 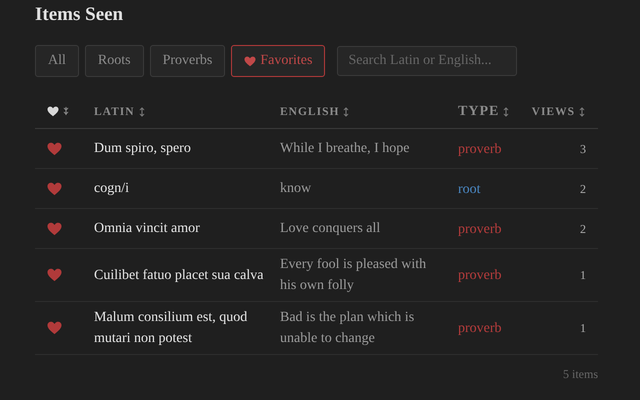 What do you see at coordinates (171, 328) in the screenshot?
I see `latin-text: Malum consilium est, quod mutari non potest` at bounding box center [171, 328].